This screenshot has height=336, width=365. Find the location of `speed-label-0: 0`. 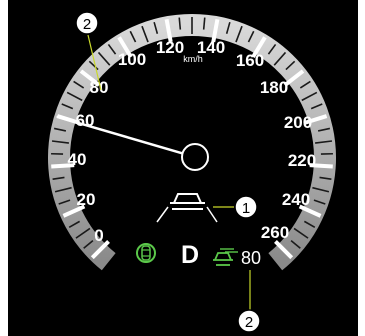

speed-label-0: 0 is located at coordinates (98, 235).